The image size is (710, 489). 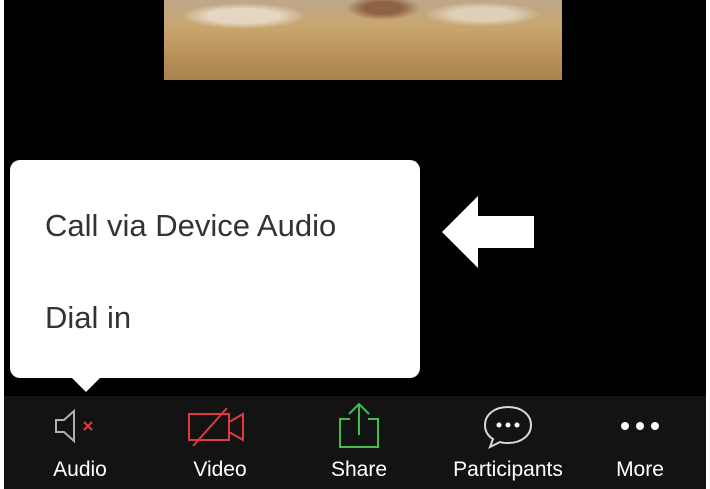 I want to click on share-label: Share, so click(x=359, y=469).